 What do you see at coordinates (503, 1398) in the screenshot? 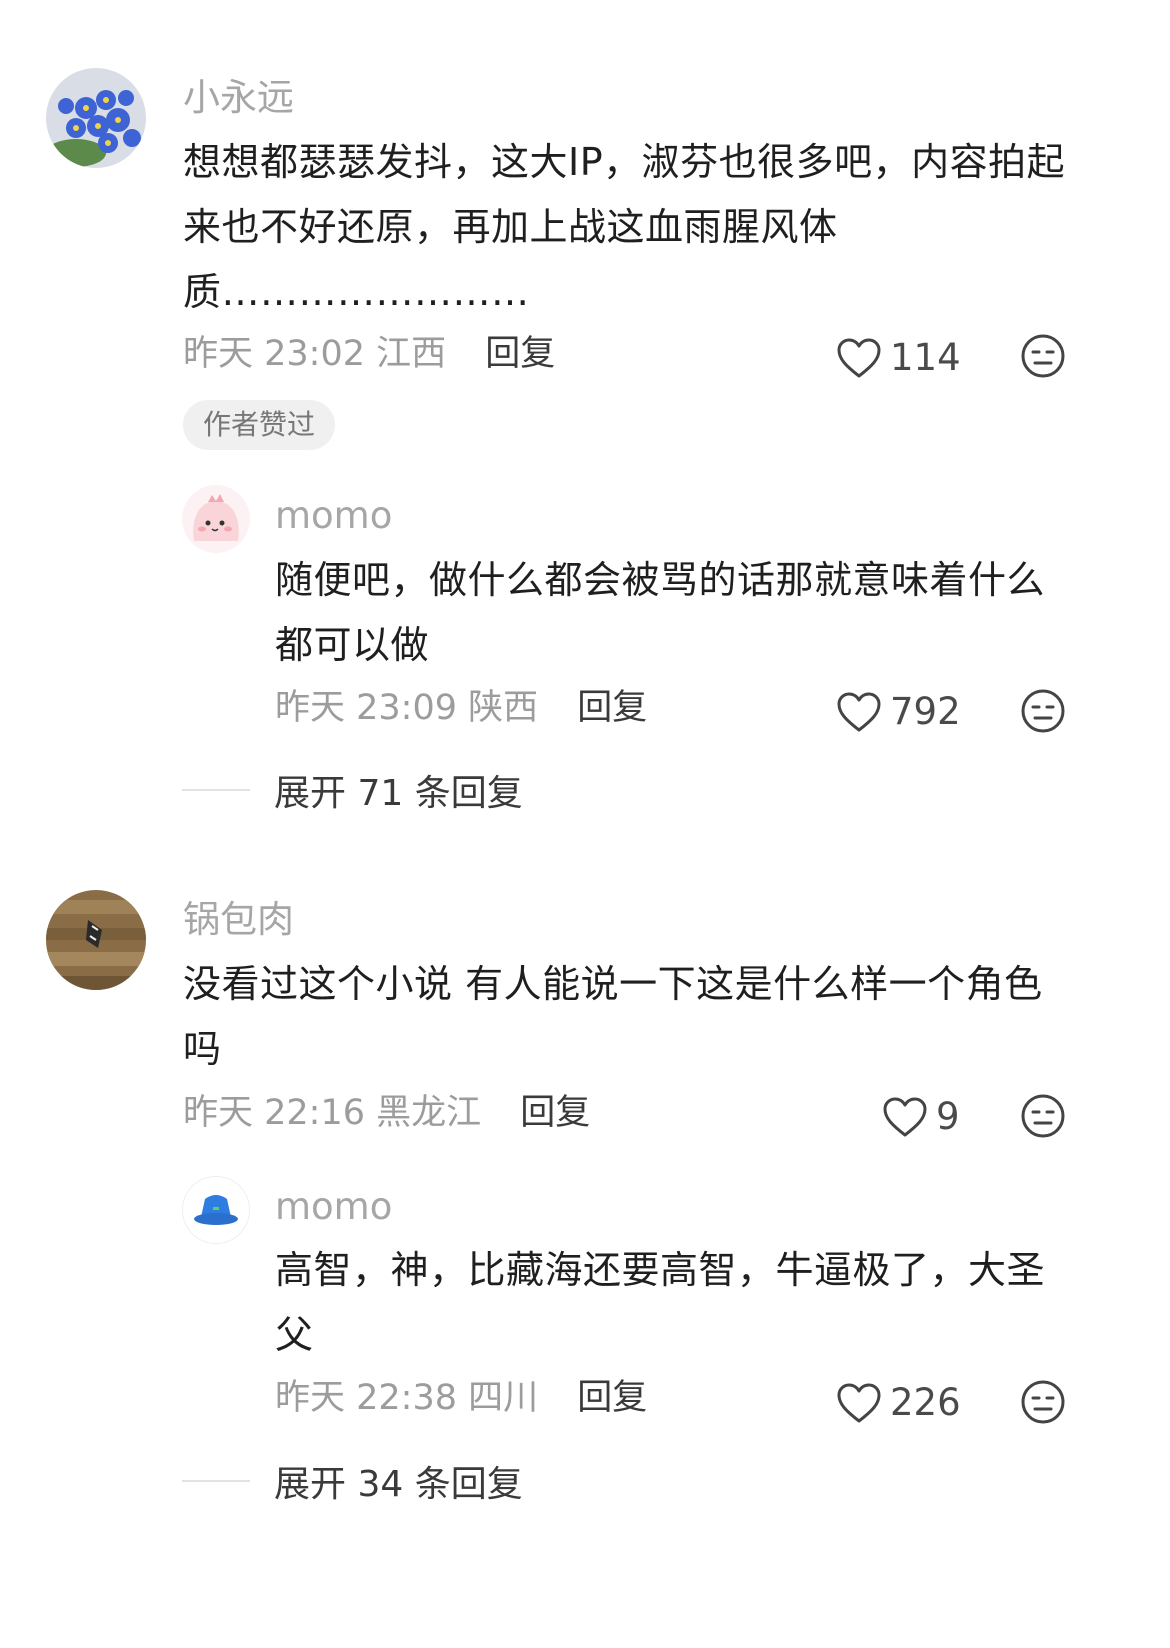
I see `location: 四川` at bounding box center [503, 1398].